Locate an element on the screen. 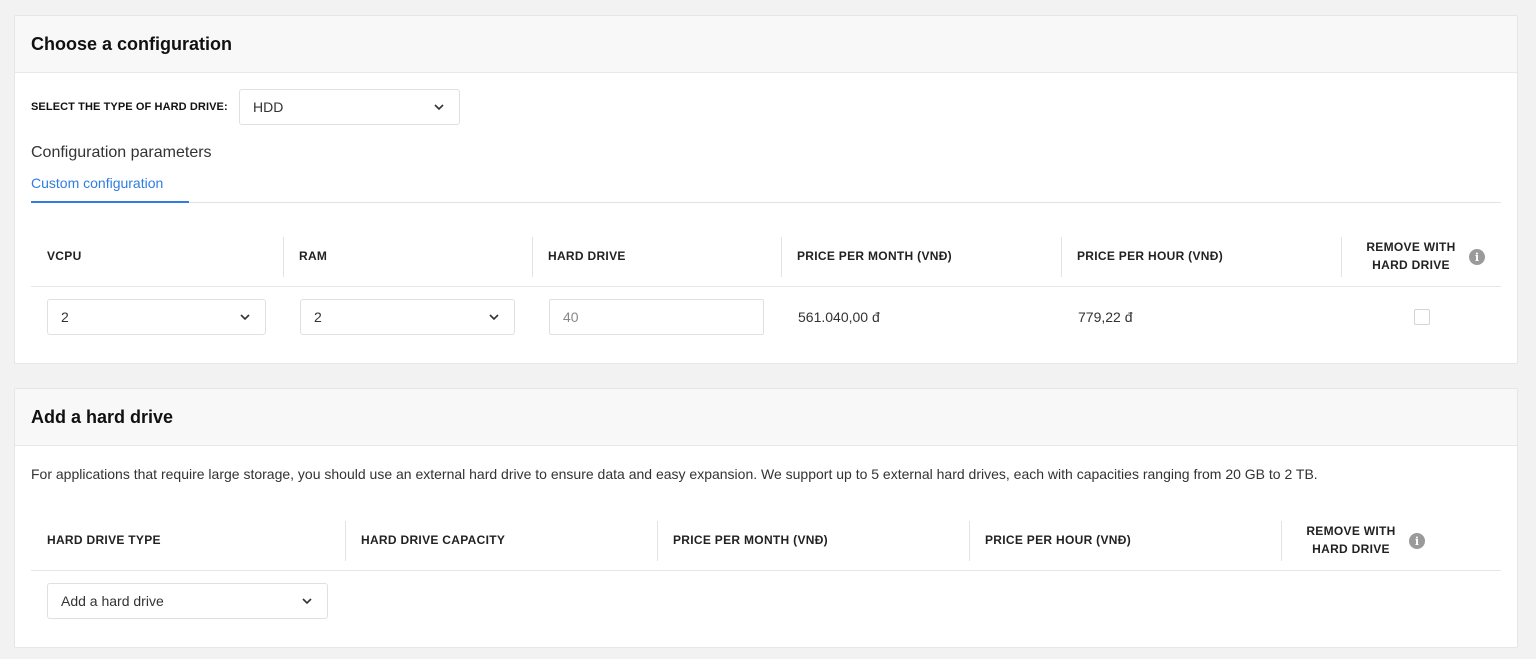 This screenshot has height=659, width=1536. hard-drive-placeholder: 40 is located at coordinates (571, 317).